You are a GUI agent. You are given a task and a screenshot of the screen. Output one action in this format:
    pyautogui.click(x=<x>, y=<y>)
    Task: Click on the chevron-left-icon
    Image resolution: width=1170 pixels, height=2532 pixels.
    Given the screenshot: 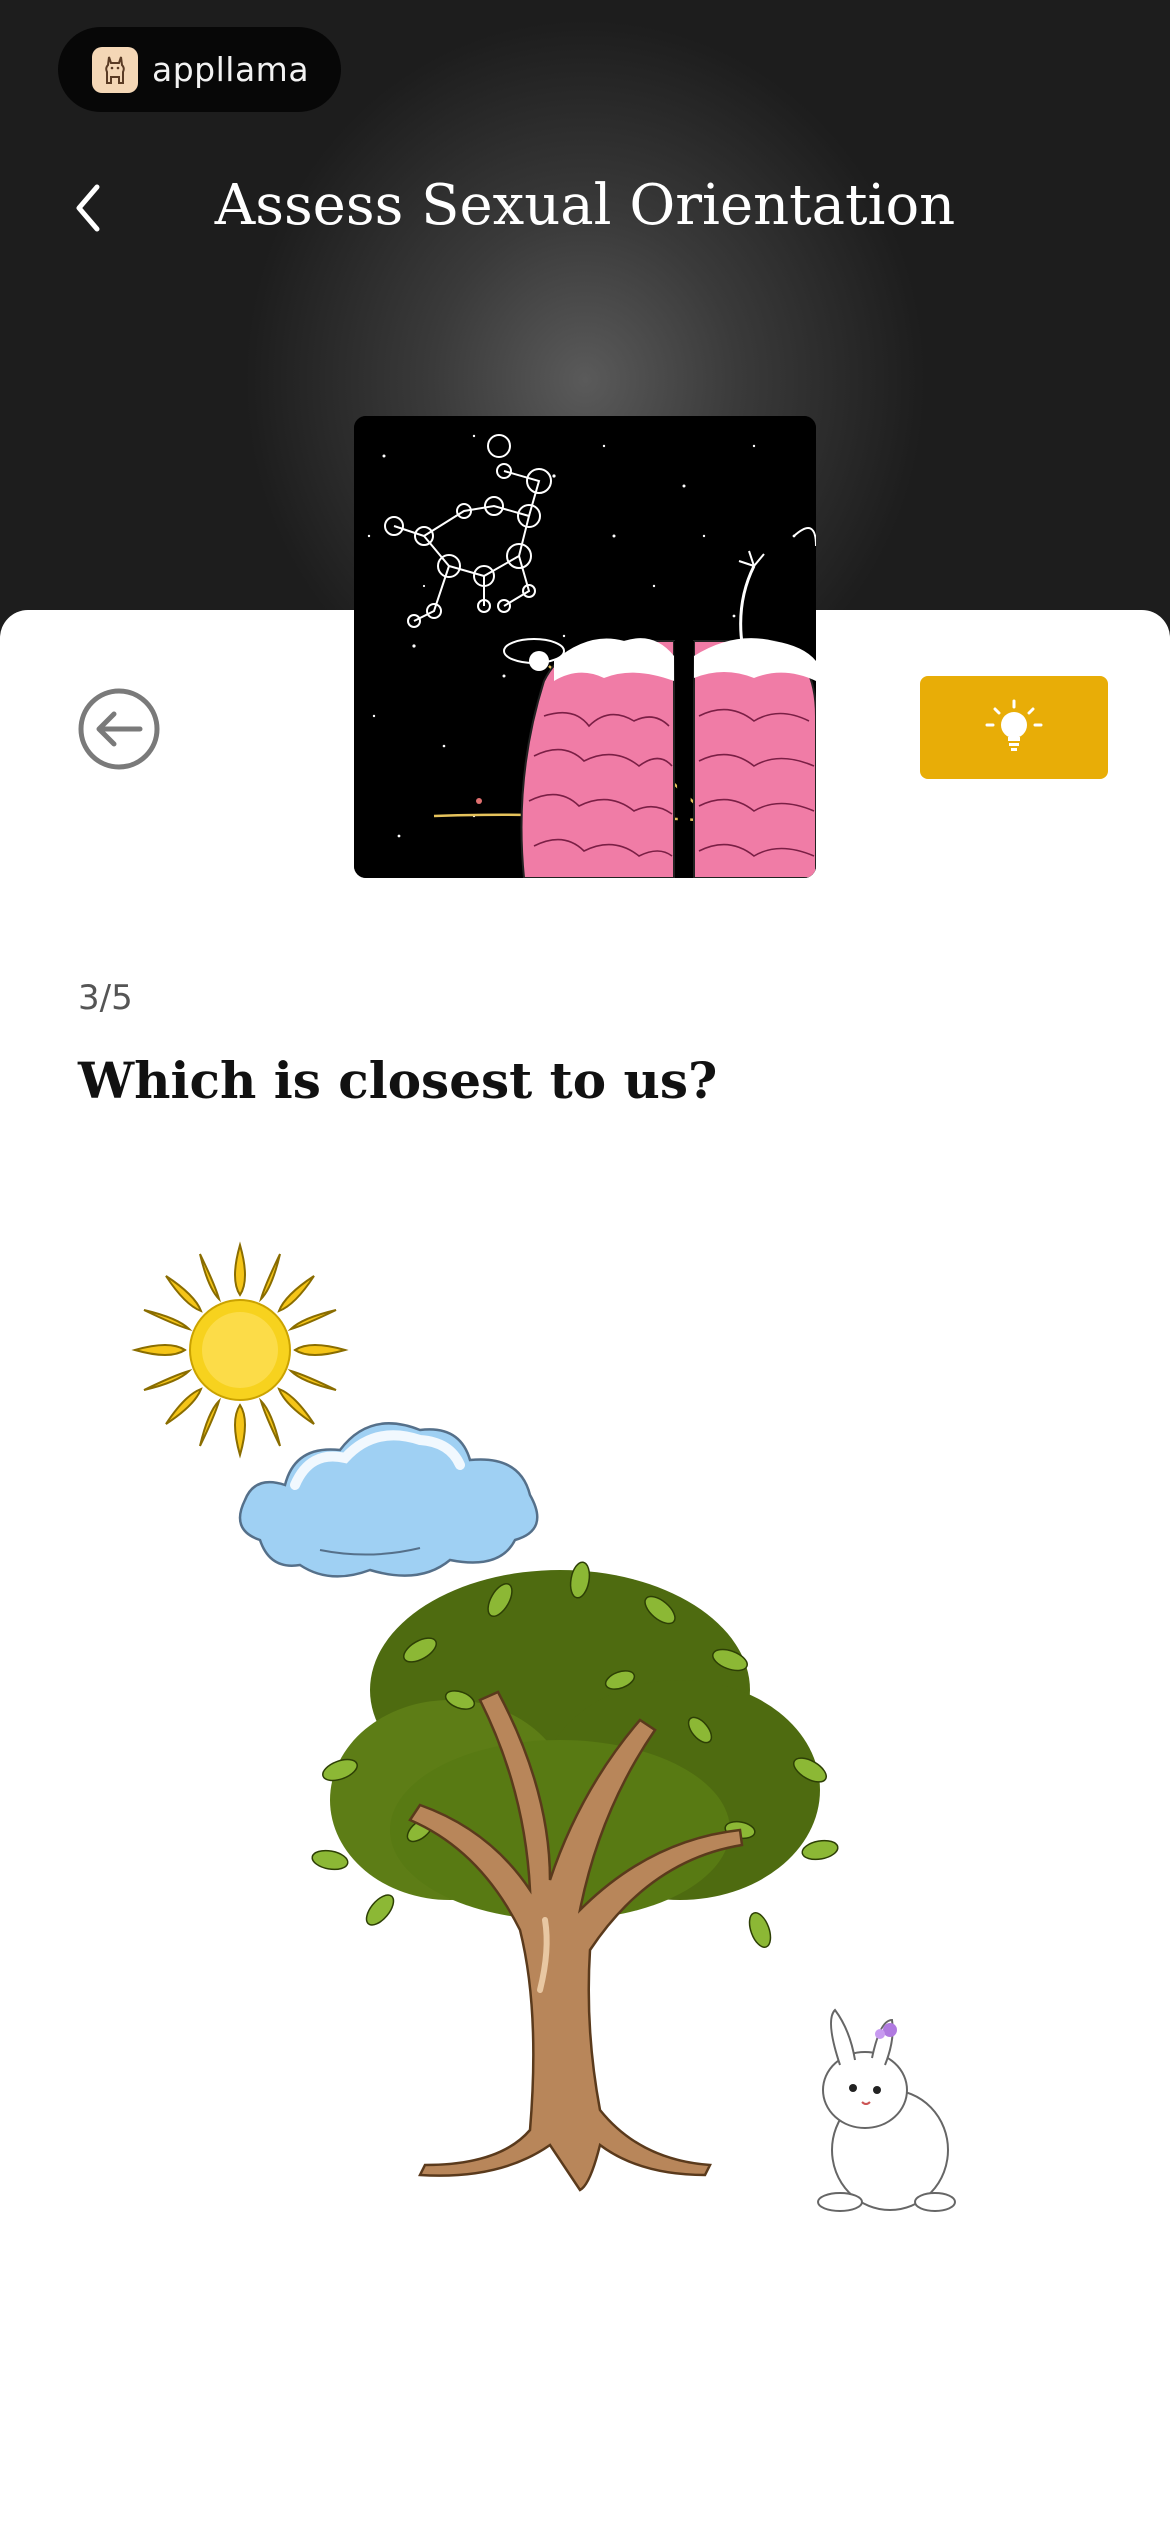 What is the action you would take?
    pyautogui.click(x=88, y=208)
    